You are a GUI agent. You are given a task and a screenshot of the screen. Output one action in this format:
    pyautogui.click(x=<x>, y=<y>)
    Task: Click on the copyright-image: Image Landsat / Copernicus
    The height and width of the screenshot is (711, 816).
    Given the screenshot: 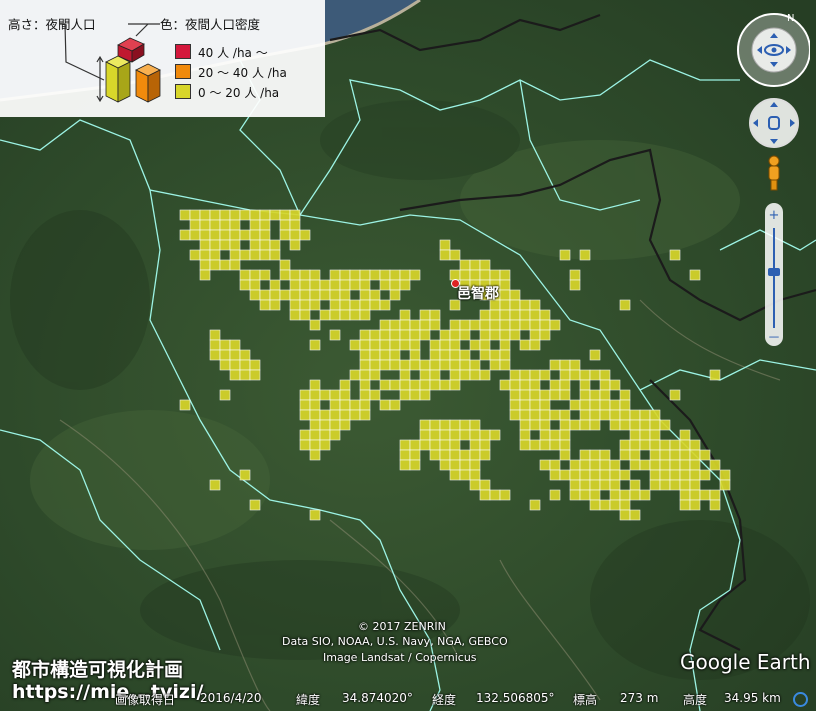 What is the action you would take?
    pyautogui.click(x=400, y=657)
    